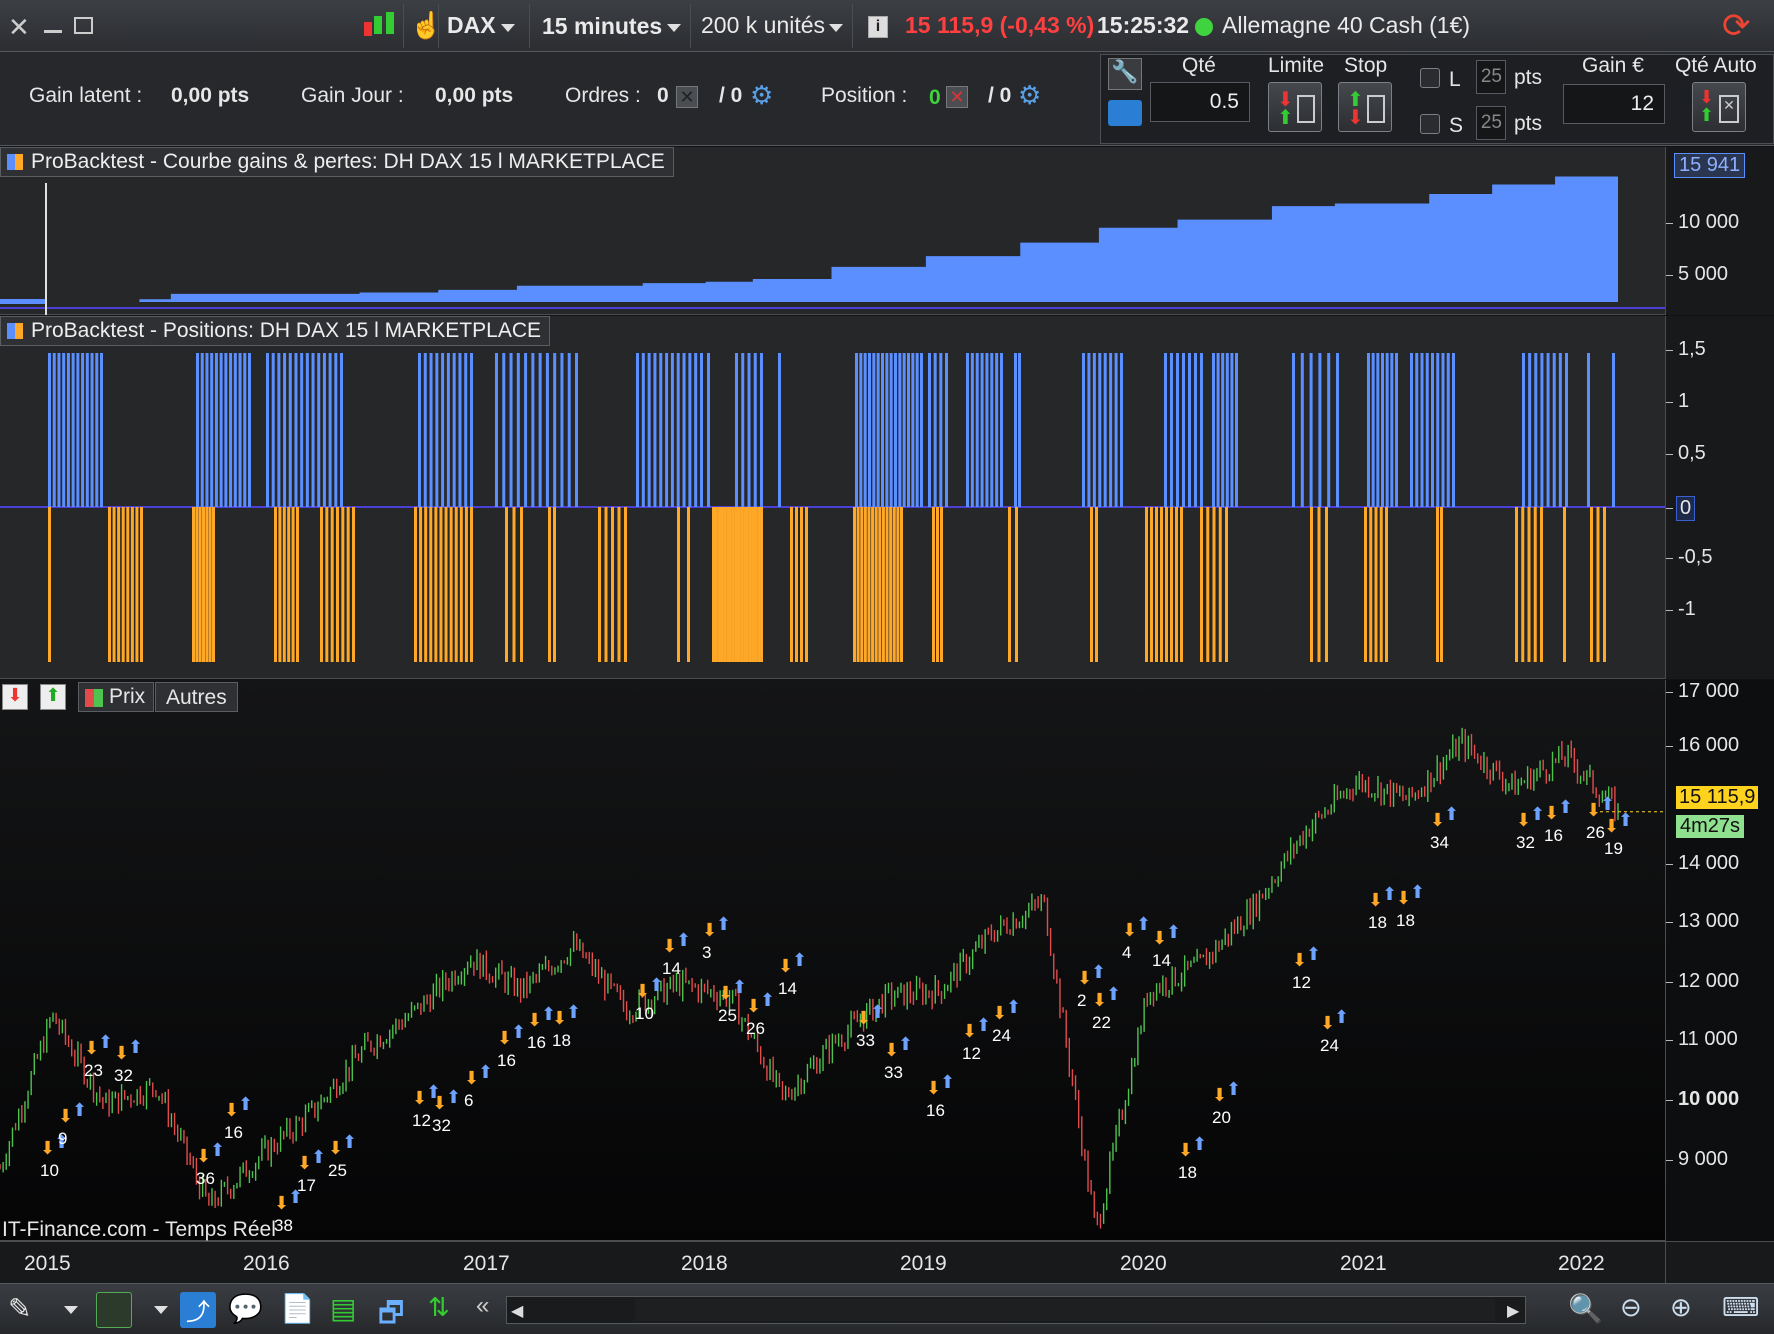  Describe the element at coordinates (396, 1310) in the screenshot. I see `chart-window-icon: 🗗` at that location.